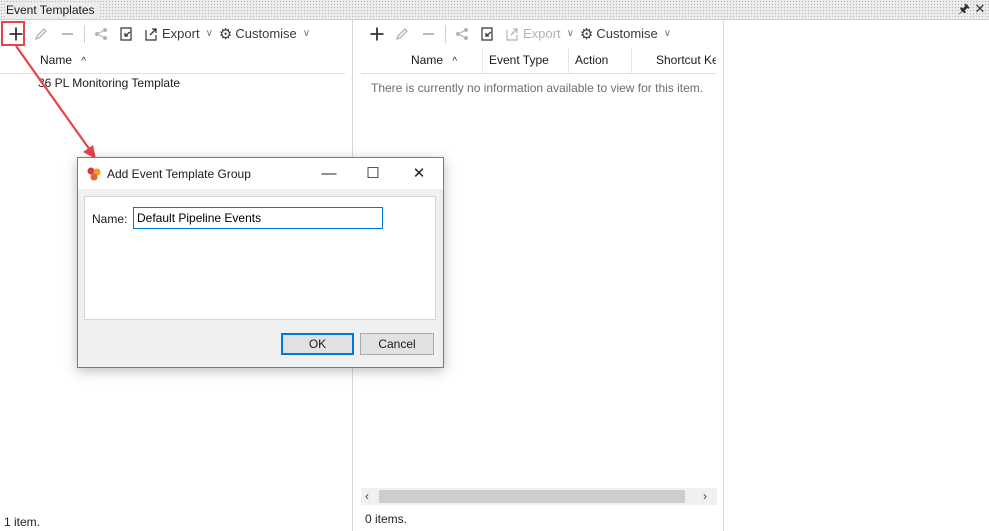  I want to click on name-input, so click(258, 218).